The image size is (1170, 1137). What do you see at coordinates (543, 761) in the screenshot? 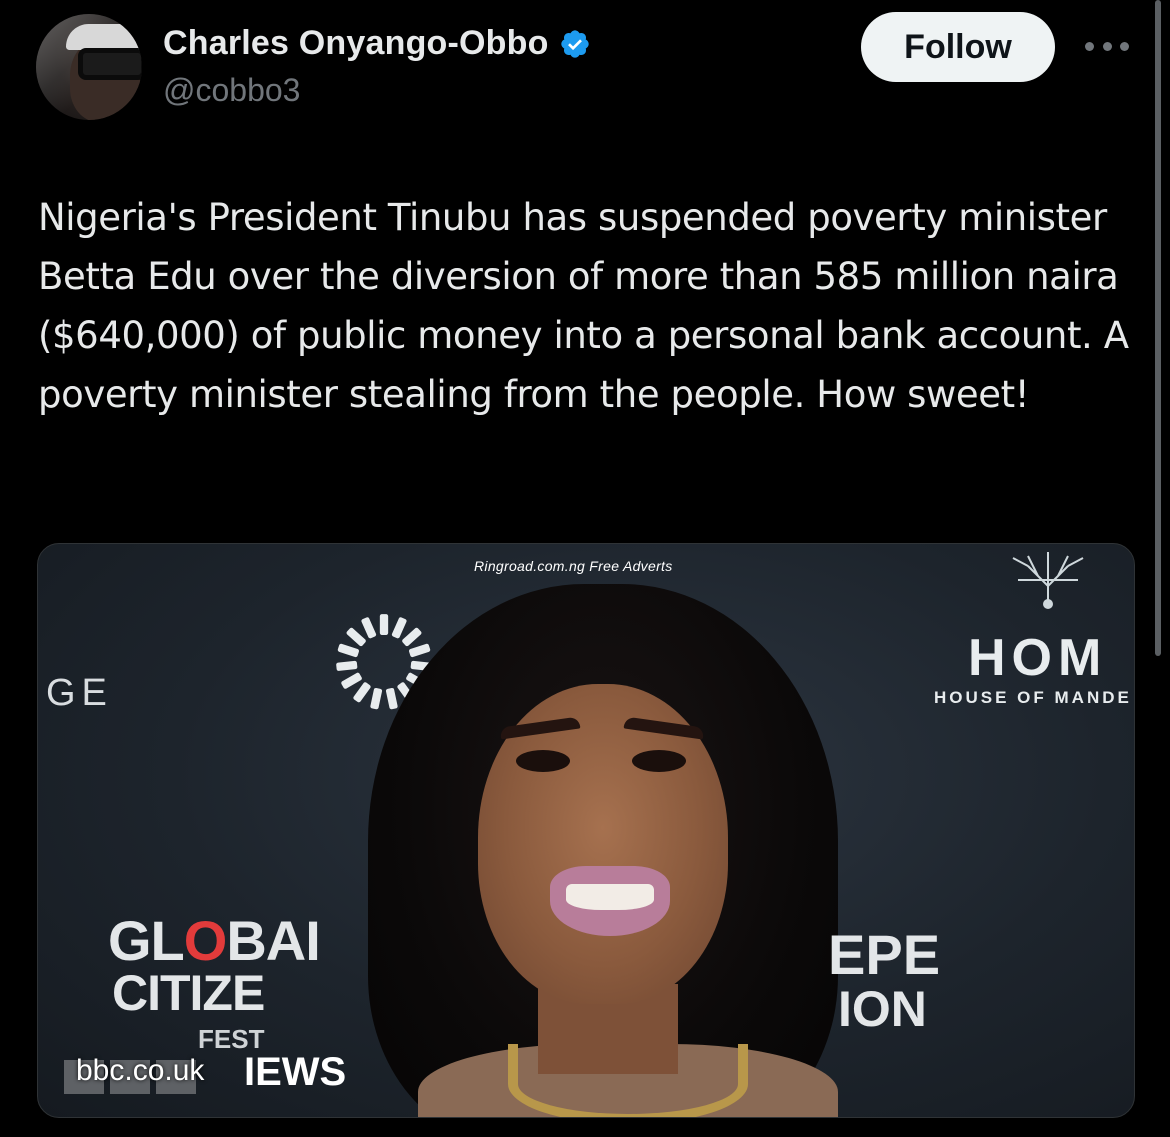
I see `person-eye-left` at bounding box center [543, 761].